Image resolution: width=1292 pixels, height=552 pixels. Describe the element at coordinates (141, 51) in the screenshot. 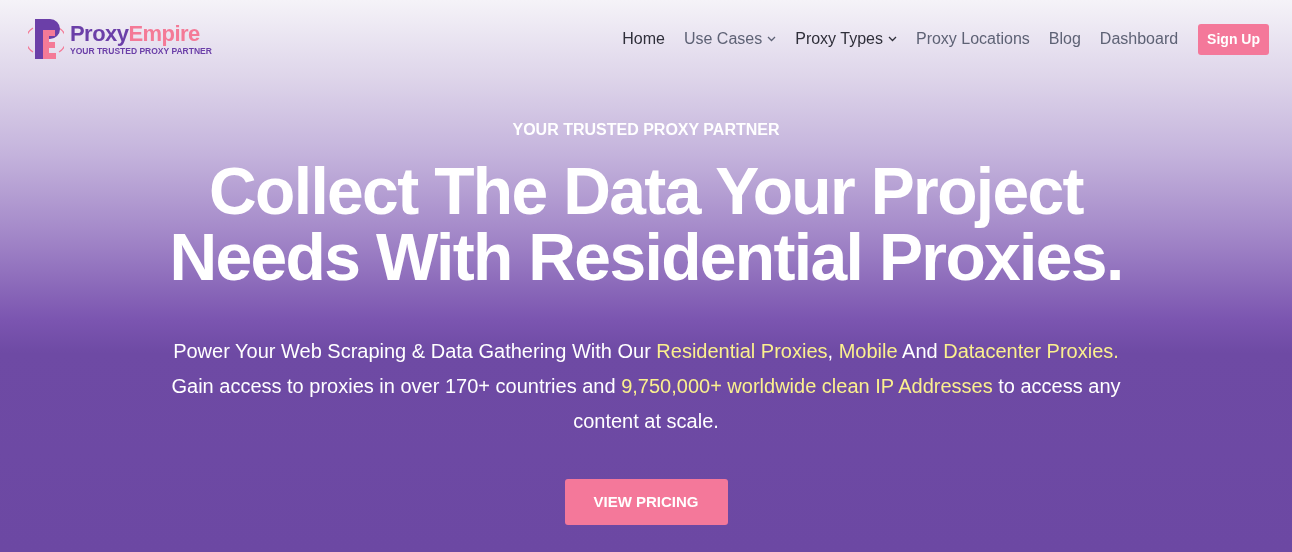

I see `logo-tagline: YOUR TRUSTED PROXY PARTNER` at that location.